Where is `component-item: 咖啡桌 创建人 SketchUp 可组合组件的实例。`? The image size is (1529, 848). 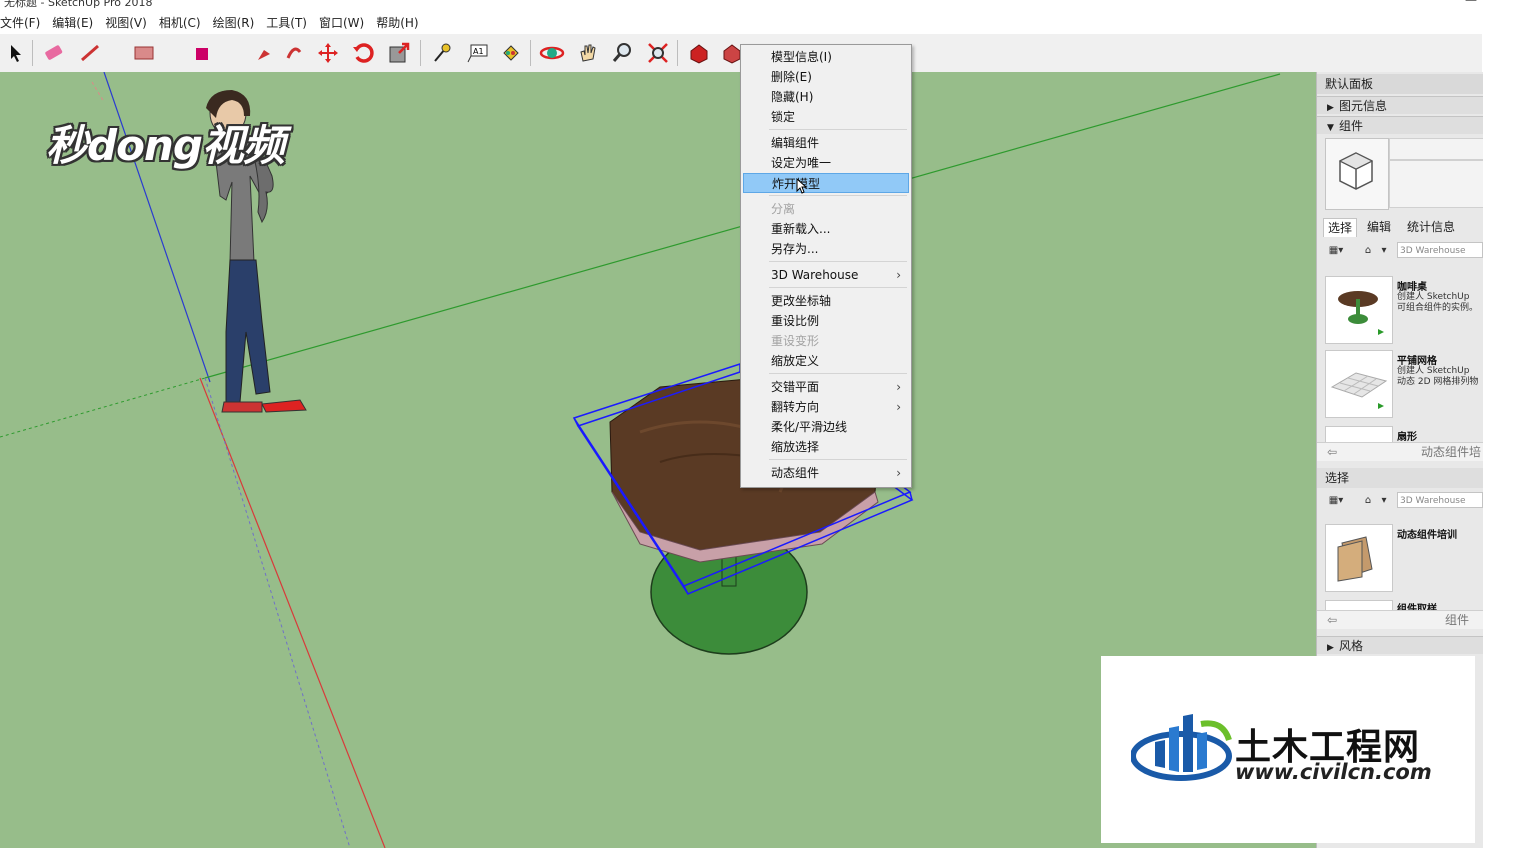
component-item: 咖啡桌 创建人 SketchUp 可组合组件的实例。 is located at coordinates (1400, 312).